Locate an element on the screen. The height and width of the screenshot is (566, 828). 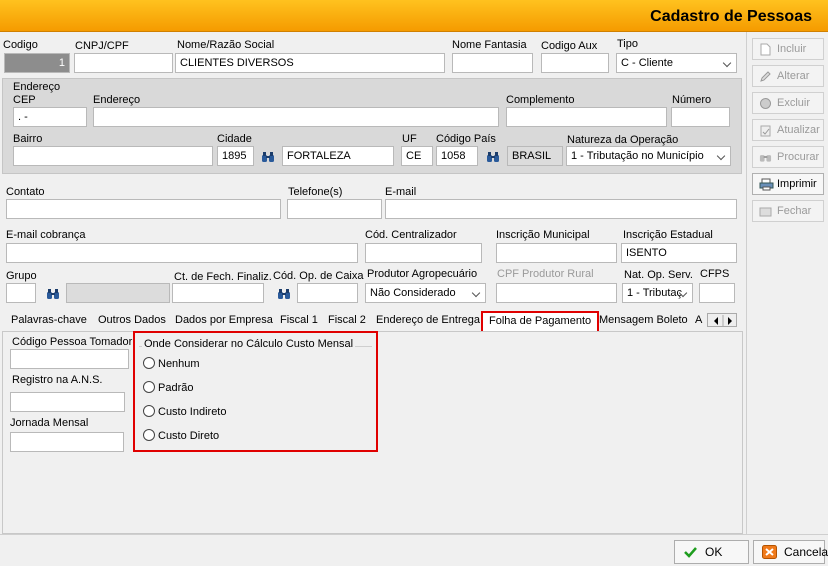
tab-endereco-entrega: Endereço de Entrega is located at coordinates (428, 320).